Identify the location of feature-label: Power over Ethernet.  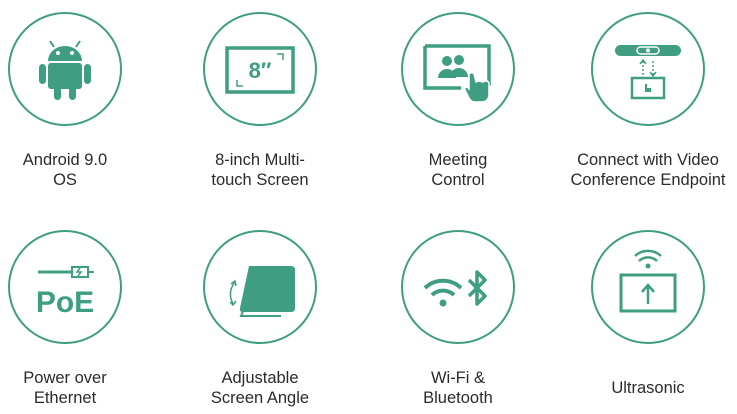
(65, 388).